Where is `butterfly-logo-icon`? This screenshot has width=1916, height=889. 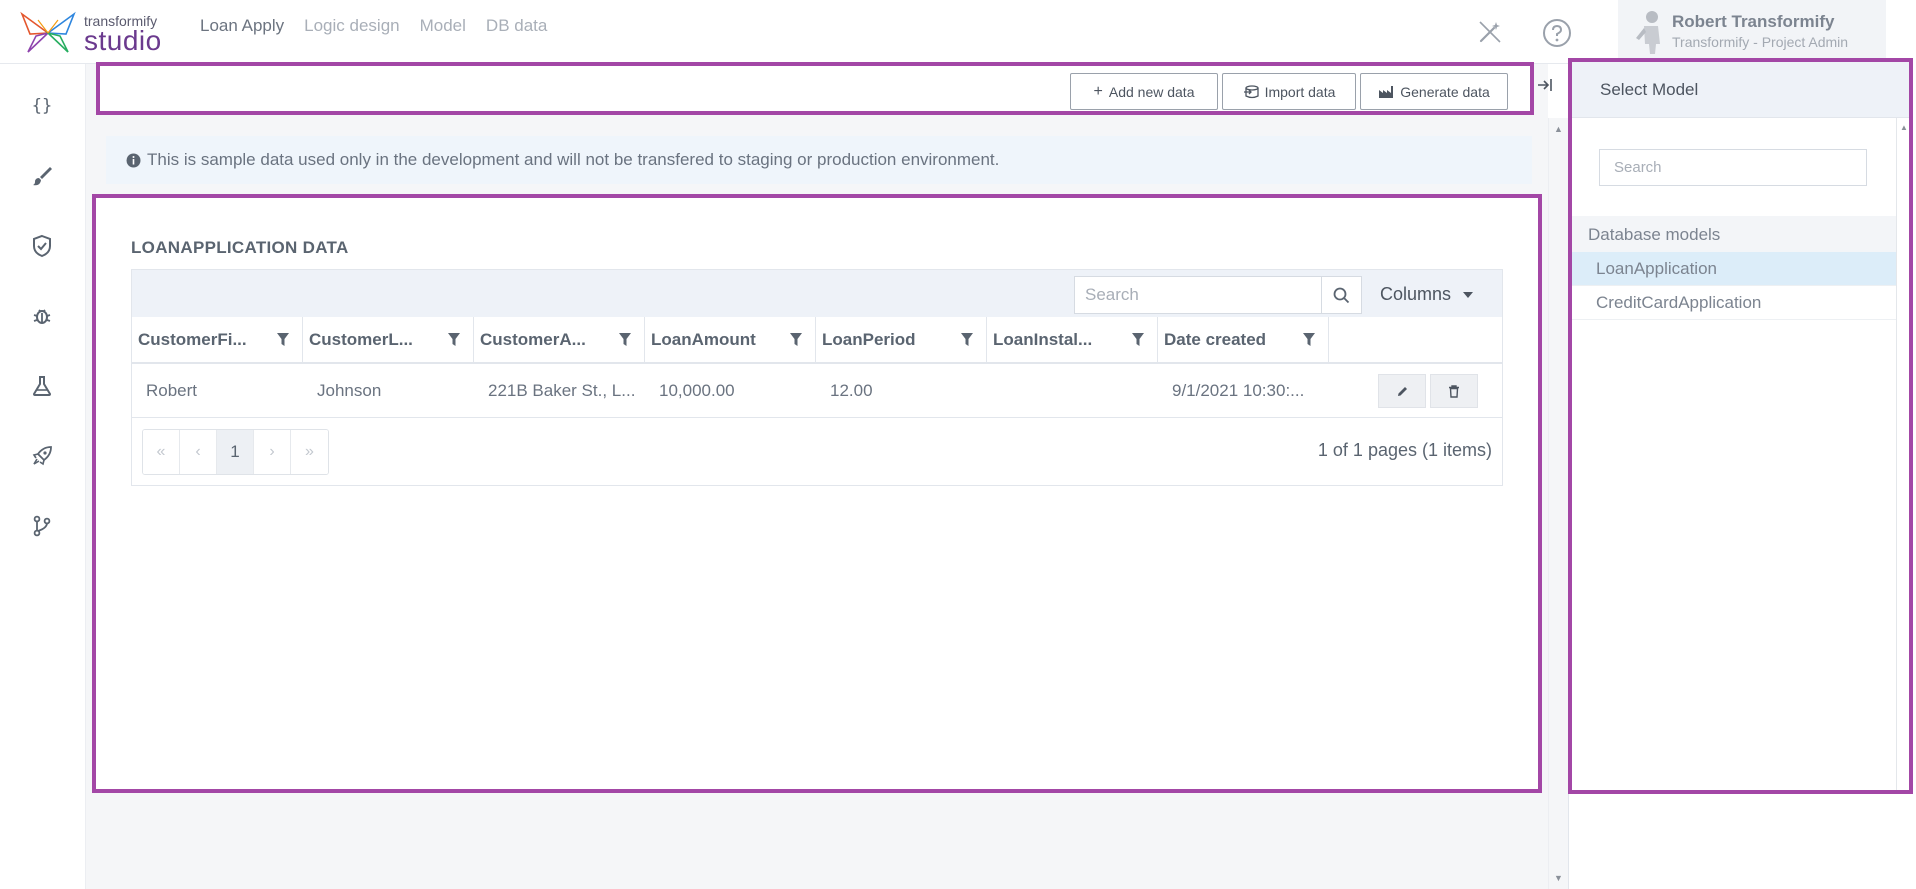 butterfly-logo-icon is located at coordinates (48, 32).